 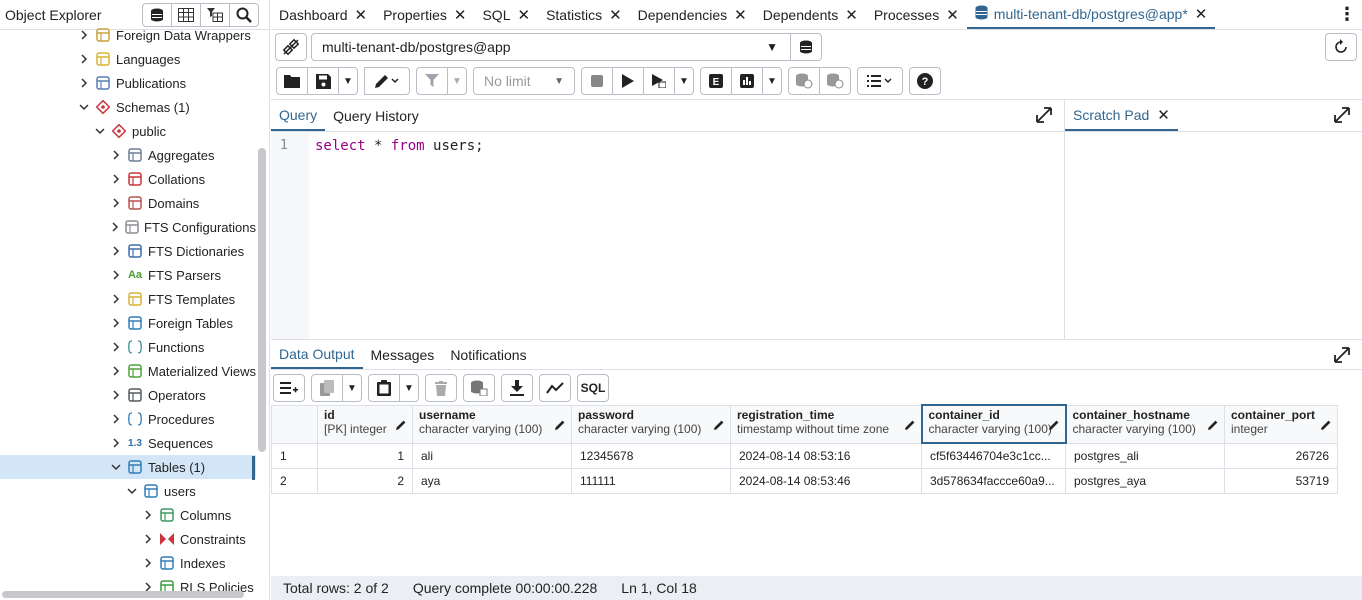 What do you see at coordinates (128, 107) in the screenshot?
I see `tree-node: Schemas (1)` at bounding box center [128, 107].